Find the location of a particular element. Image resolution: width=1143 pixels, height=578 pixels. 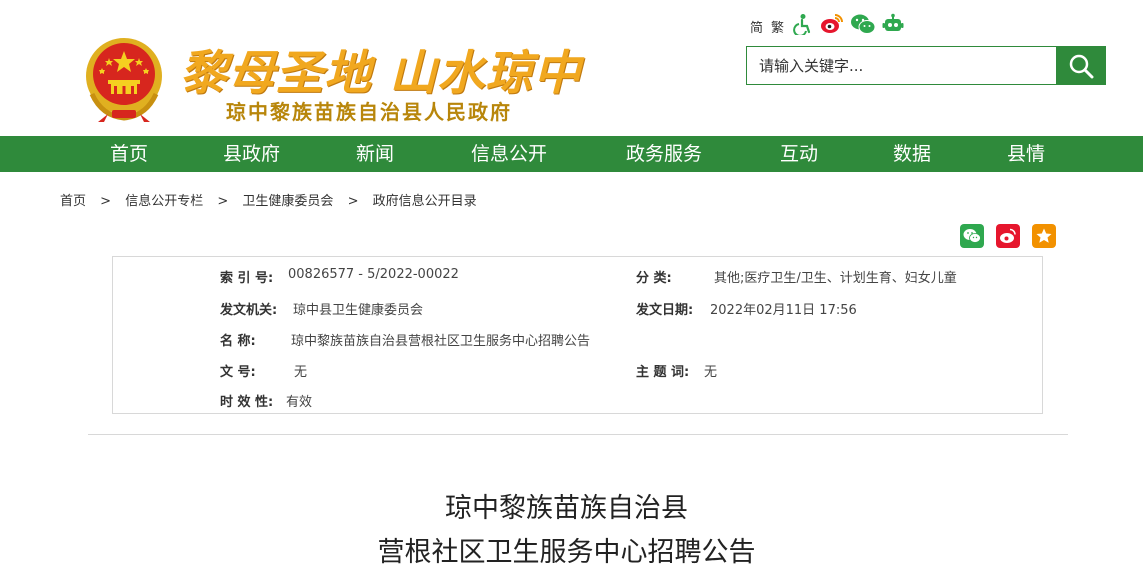

site-subtitle: 琼中黎族苗族自治县人民政府 is located at coordinates (369, 112).